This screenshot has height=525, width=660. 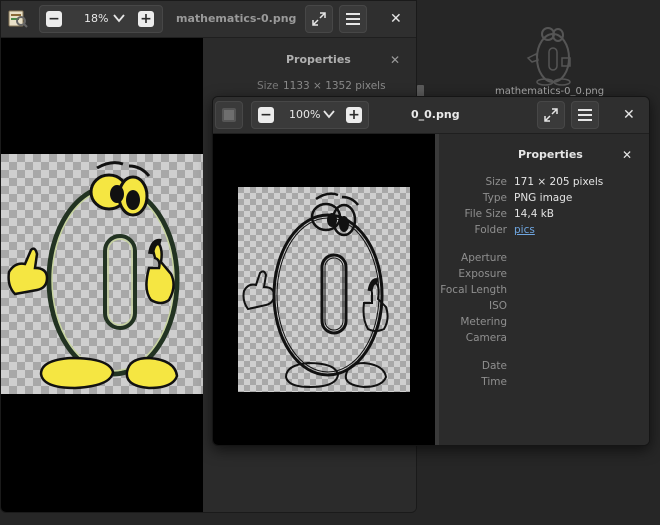 I want to click on desktop-file-thumbnail, so click(x=555, y=53).